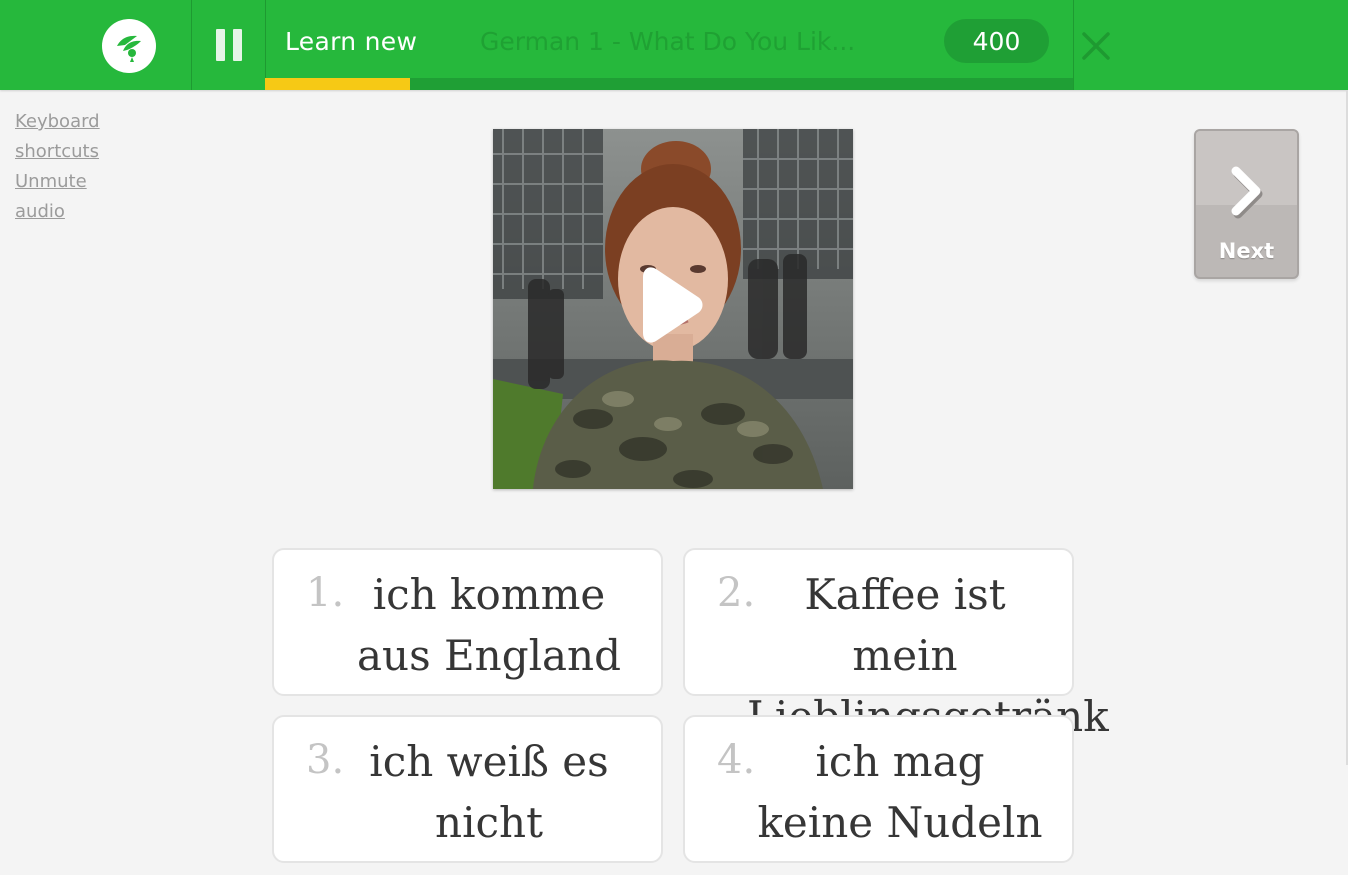  What do you see at coordinates (489, 792) in the screenshot?
I see `answer-text: ich weiß es nicht` at bounding box center [489, 792].